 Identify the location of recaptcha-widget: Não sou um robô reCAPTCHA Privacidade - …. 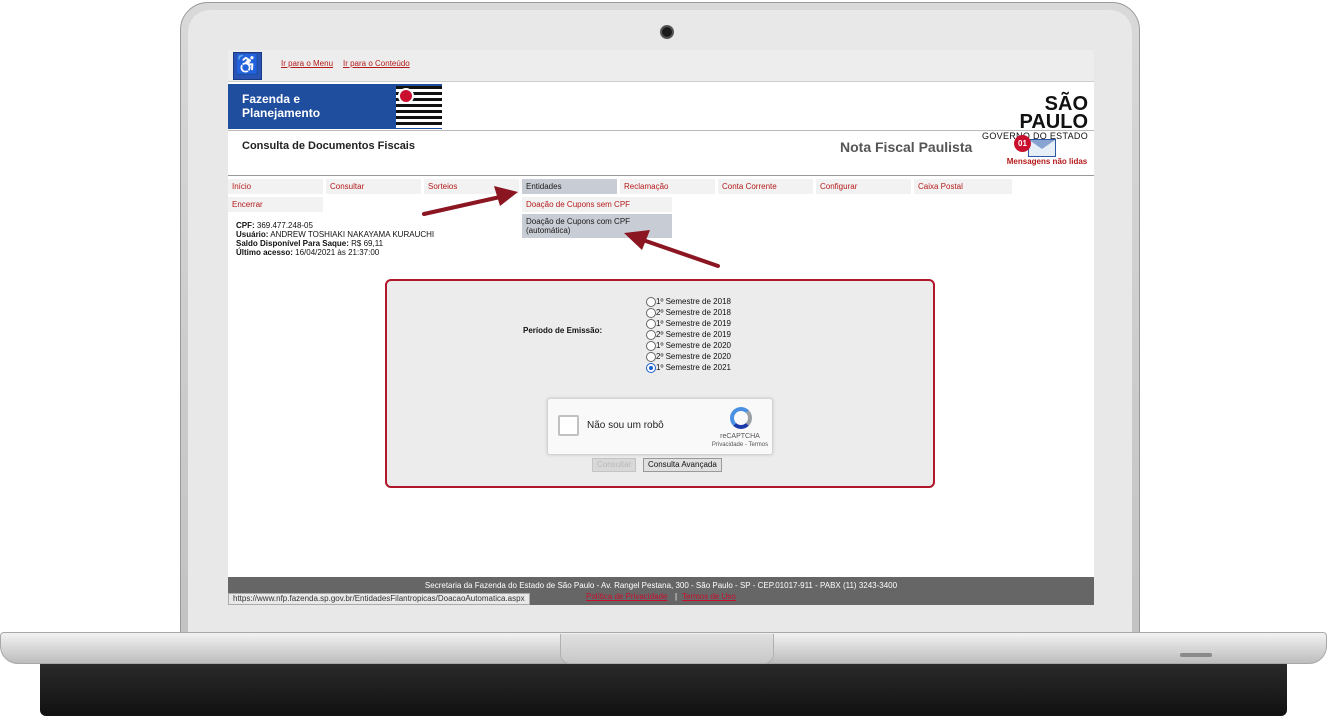
(660, 426).